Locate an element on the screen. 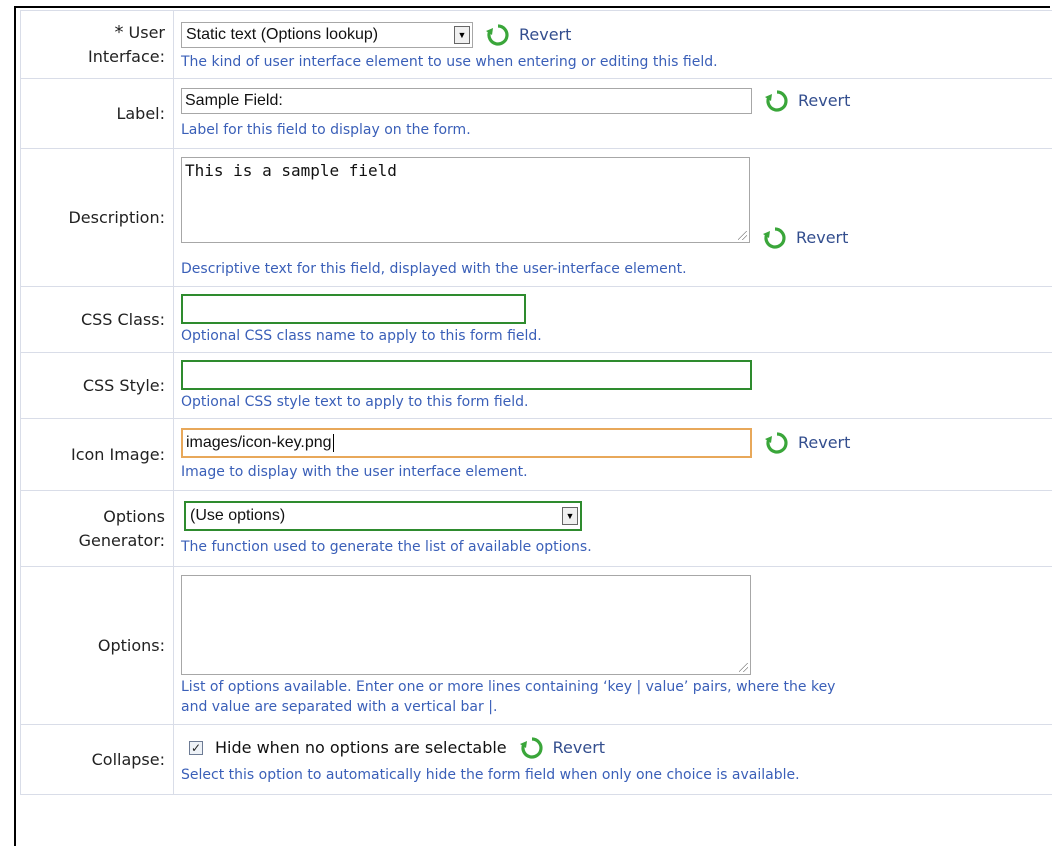  label-line1: User is located at coordinates (147, 32).